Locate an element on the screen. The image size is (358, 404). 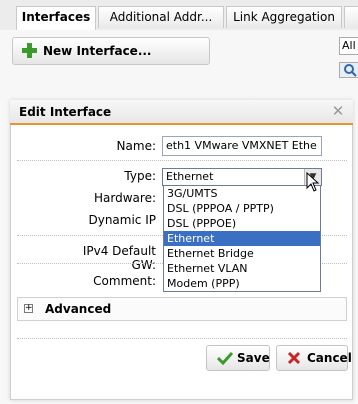
cancel-label: Cancel is located at coordinates (329, 358).